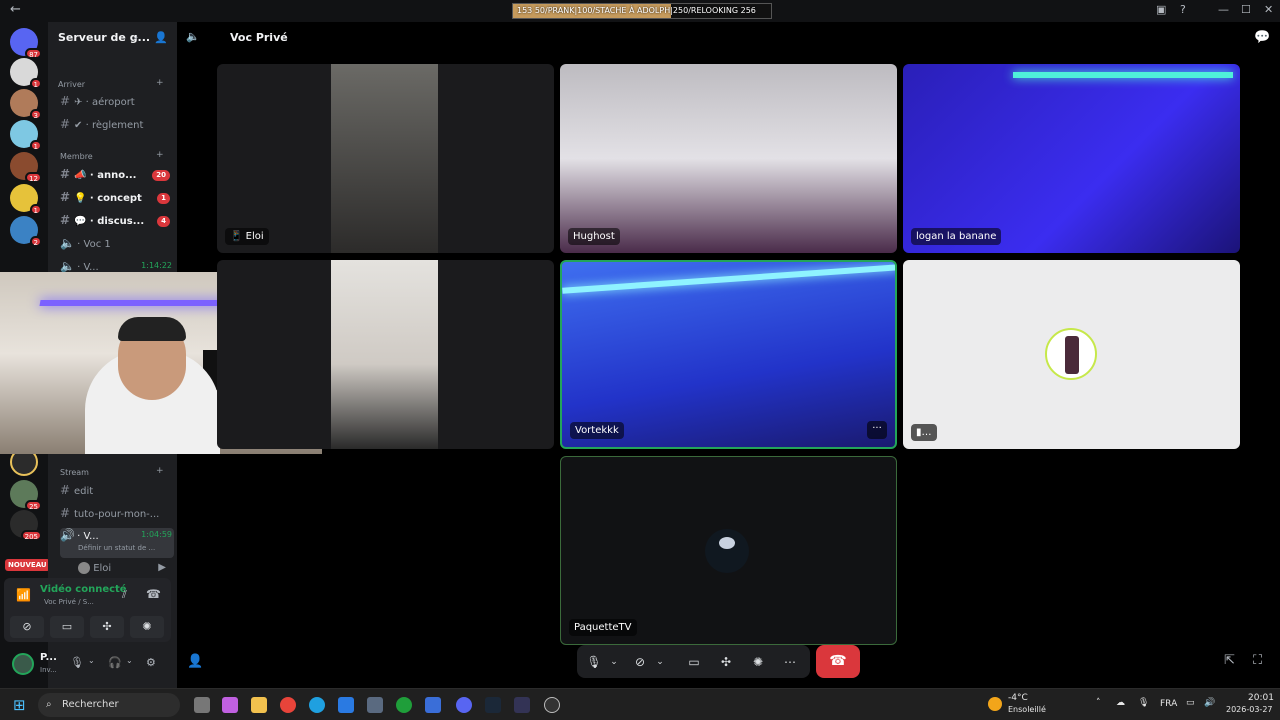 Image resolution: width=1280 pixels, height=720 pixels. What do you see at coordinates (117, 246) in the screenshot?
I see `voice-channel-voc1: 🔈 · Voc 1` at bounding box center [117, 246].